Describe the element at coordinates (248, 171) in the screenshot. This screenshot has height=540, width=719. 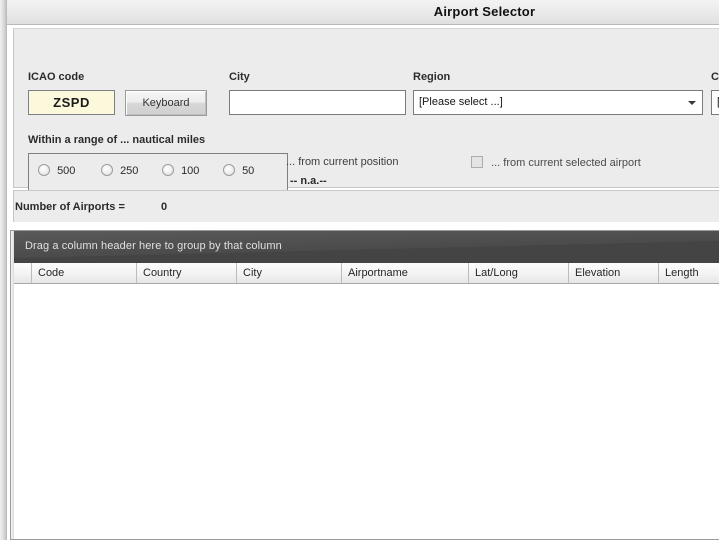
I see `radio-range-50-label: 50` at that location.